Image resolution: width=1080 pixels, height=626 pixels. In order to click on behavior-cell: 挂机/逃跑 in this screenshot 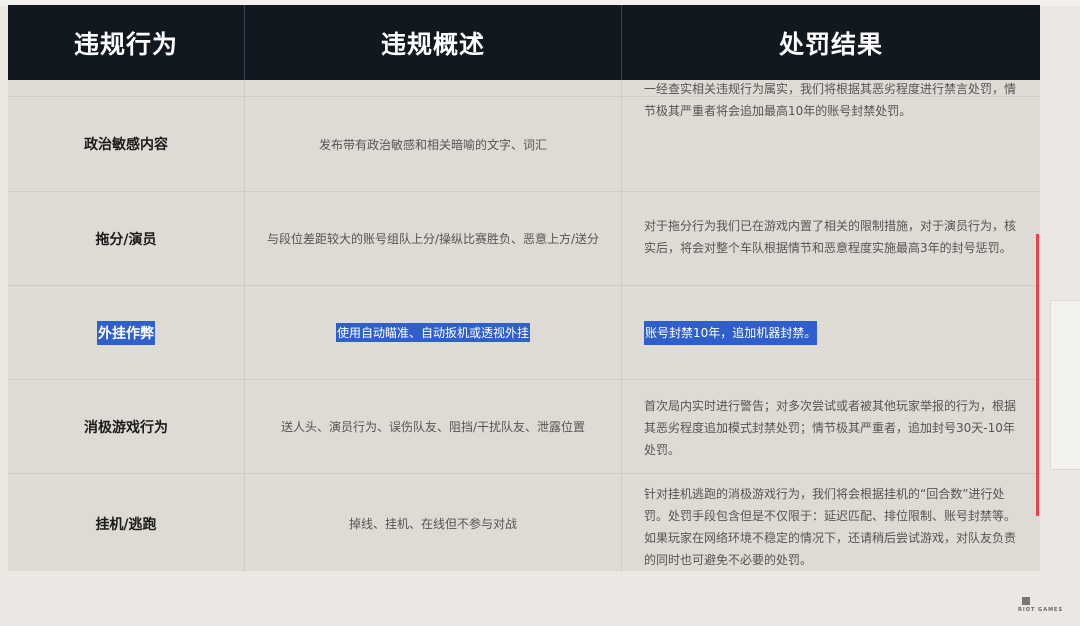, I will do `click(126, 522)`.